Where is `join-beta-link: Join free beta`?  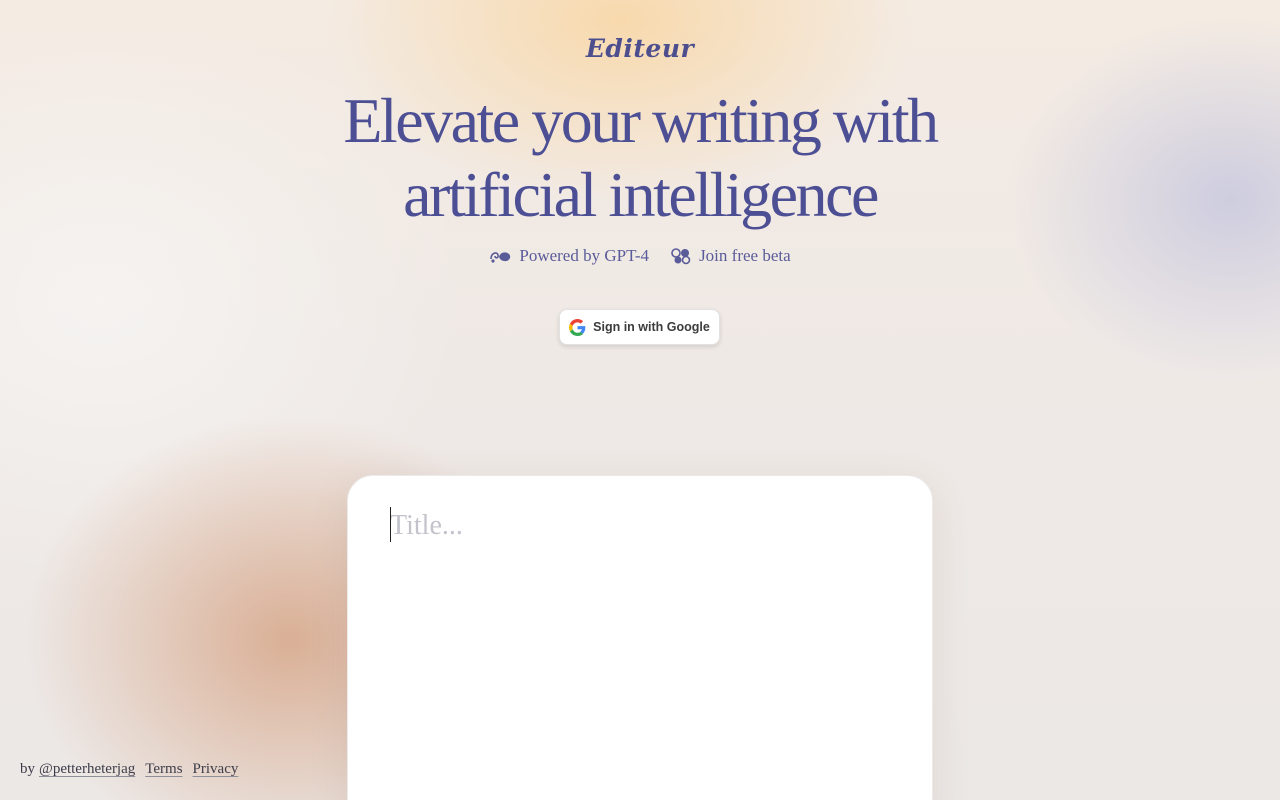 join-beta-link: Join free beta is located at coordinates (730, 256).